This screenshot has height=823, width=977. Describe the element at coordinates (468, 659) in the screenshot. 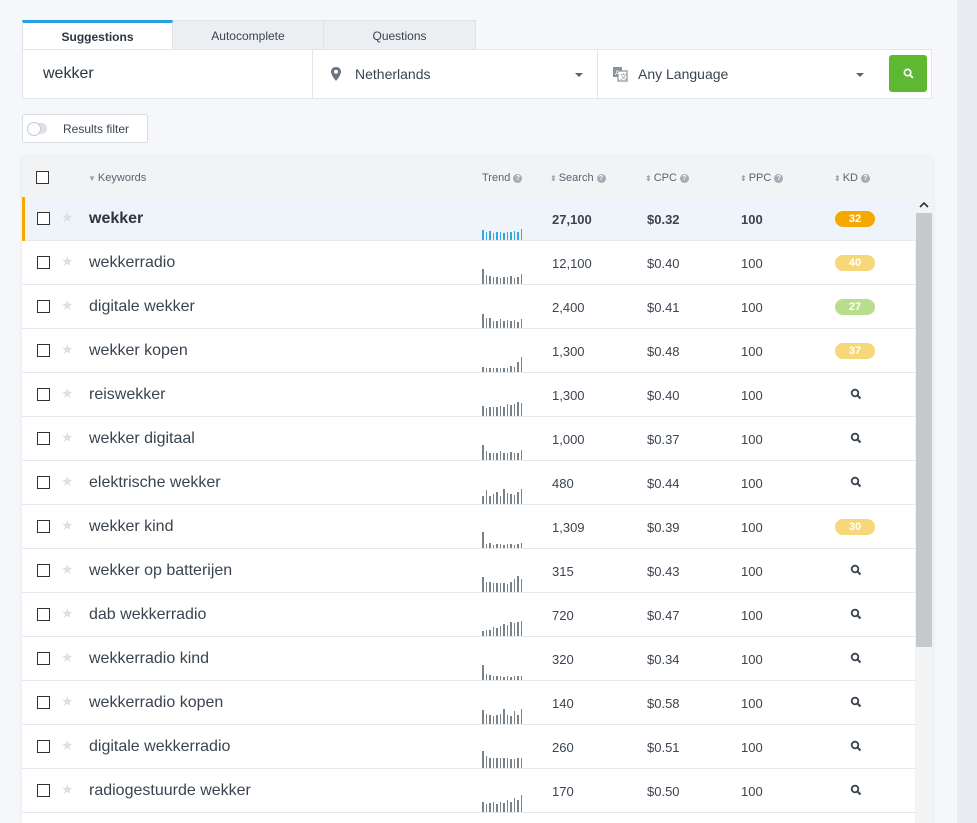

I see `table-row: ★ wekkerradio kind 320 $0.34 100` at that location.